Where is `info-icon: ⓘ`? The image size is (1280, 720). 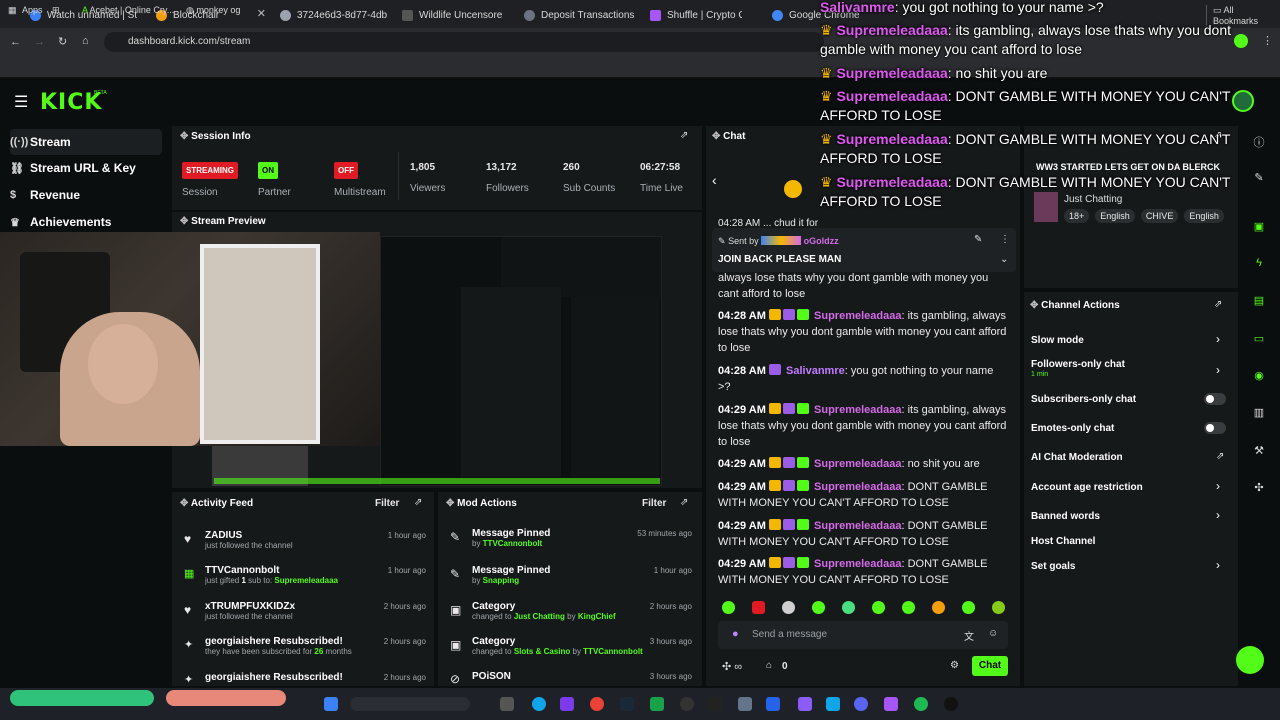
info-icon: ⓘ is located at coordinates (1259, 141).